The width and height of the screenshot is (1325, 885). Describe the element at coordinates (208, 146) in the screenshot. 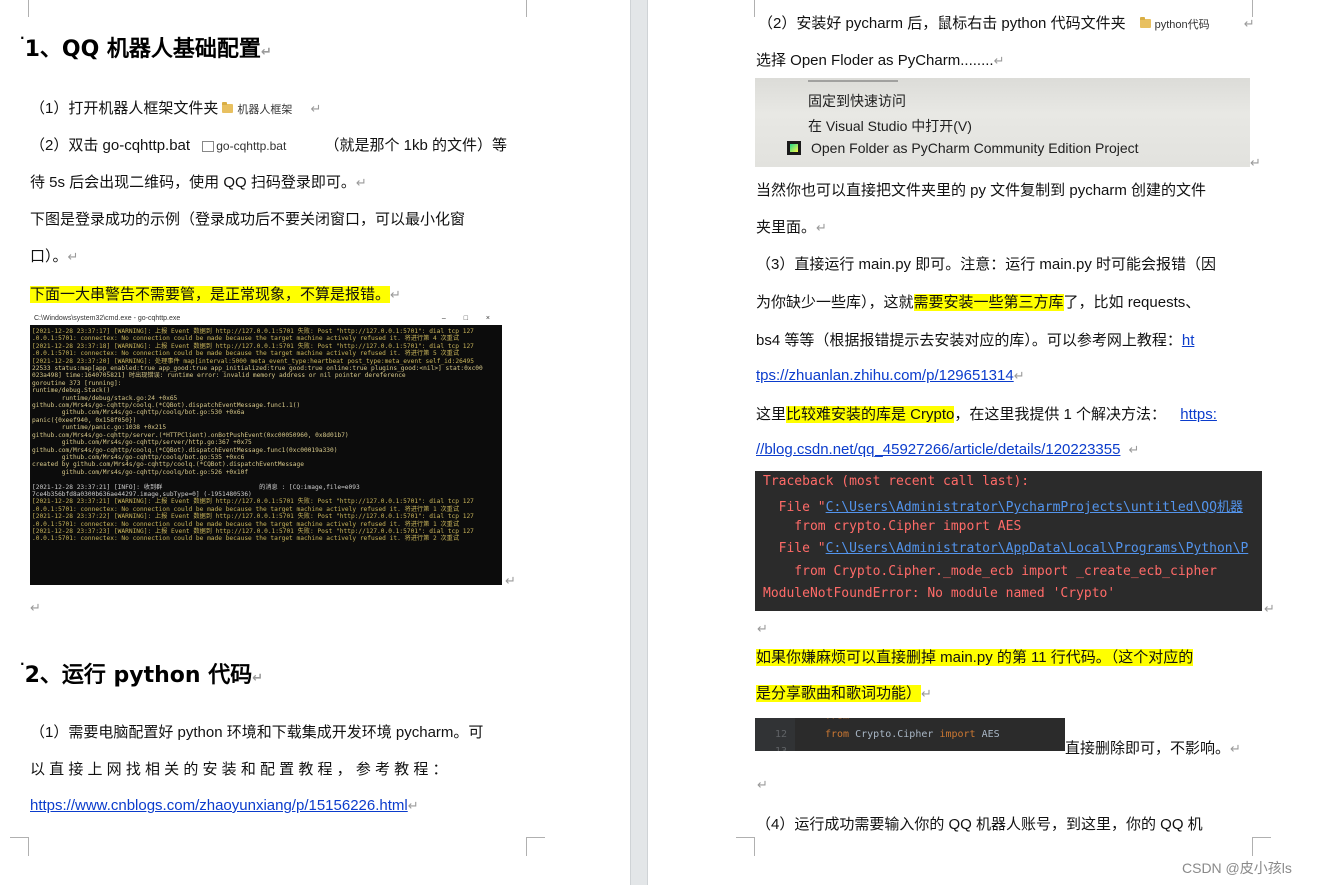

I see `bat-file-icon` at that location.